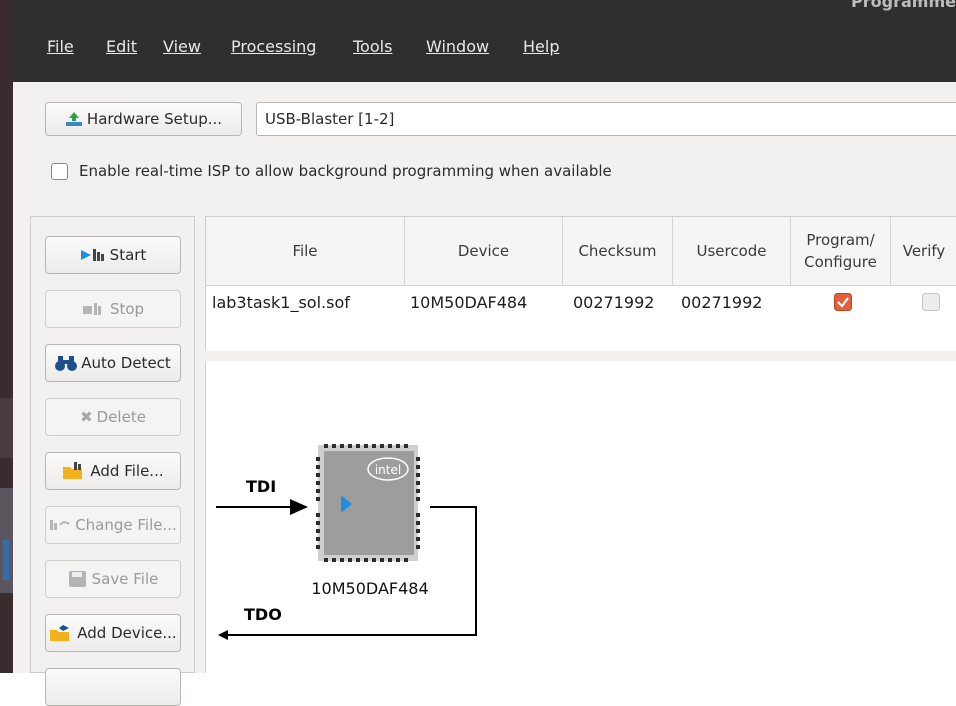  I want to click on menu-edit: Edit, so click(121, 46).